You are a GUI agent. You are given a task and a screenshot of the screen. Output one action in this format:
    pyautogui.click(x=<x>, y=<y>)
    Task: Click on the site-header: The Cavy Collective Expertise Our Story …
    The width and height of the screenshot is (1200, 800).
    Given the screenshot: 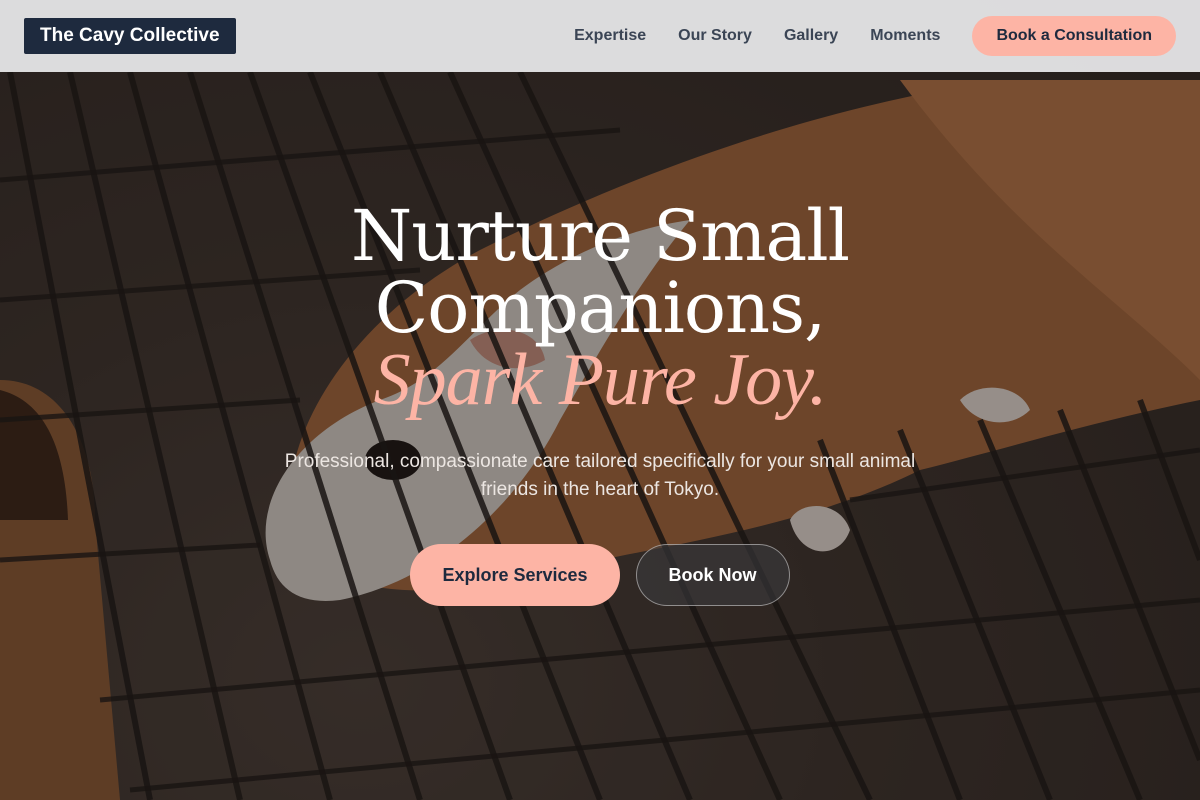 What is the action you would take?
    pyautogui.click(x=600, y=36)
    